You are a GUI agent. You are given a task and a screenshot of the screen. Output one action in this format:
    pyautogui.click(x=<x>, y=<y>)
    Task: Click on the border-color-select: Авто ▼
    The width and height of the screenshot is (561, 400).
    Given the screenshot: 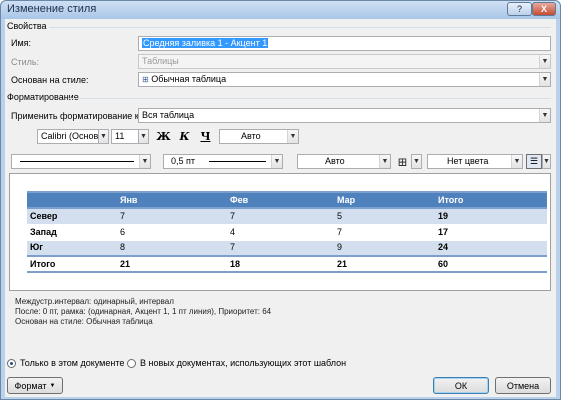 What is the action you would take?
    pyautogui.click(x=344, y=161)
    